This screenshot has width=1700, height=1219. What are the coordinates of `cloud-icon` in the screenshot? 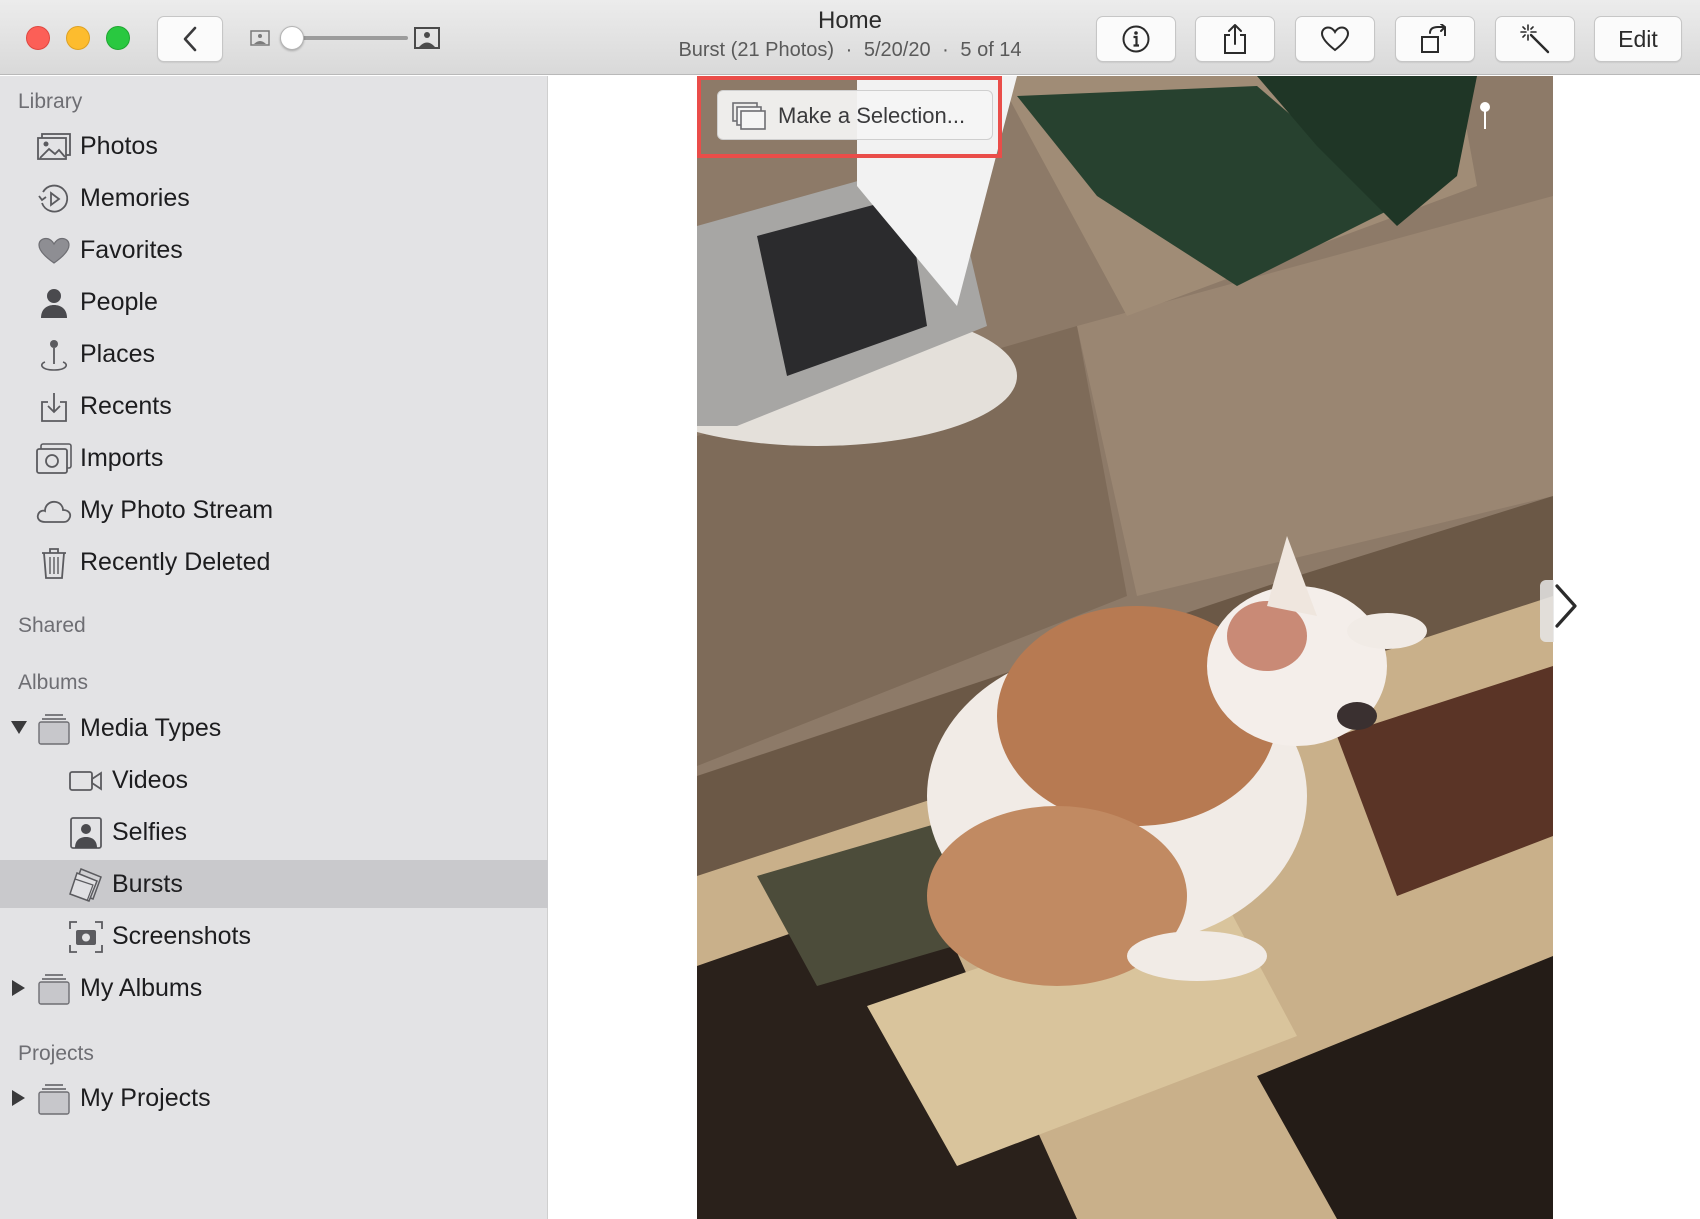 It's located at (54, 511).